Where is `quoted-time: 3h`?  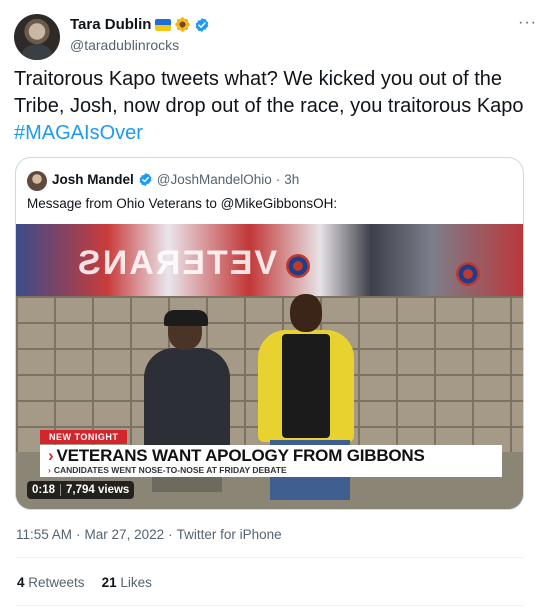
quoted-time: 3h is located at coordinates (291, 179).